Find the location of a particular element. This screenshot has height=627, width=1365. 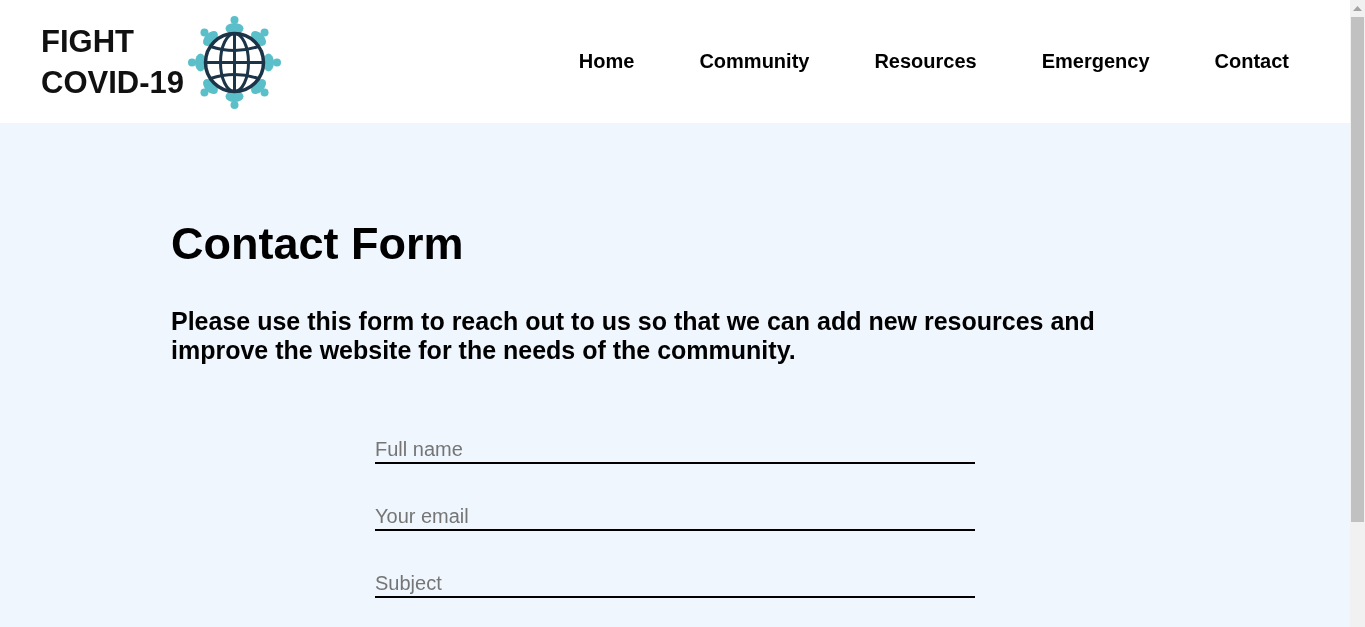

logo-text: FIGHT COVID-19 is located at coordinates (112, 62).